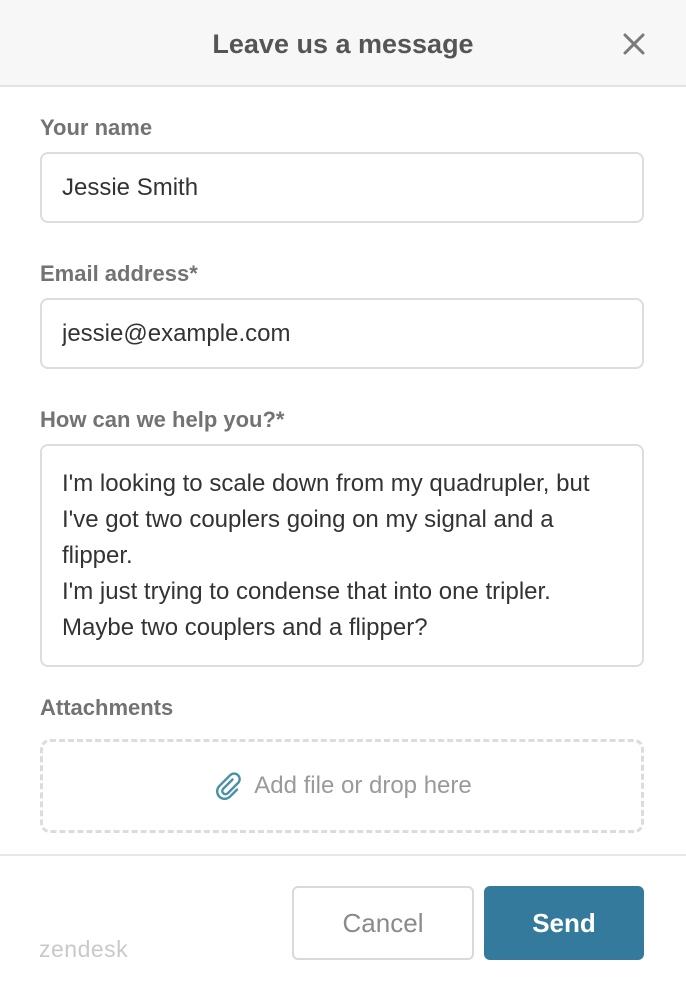 Image resolution: width=686 pixels, height=990 pixels. I want to click on cancel-button: Cancel, so click(383, 923).